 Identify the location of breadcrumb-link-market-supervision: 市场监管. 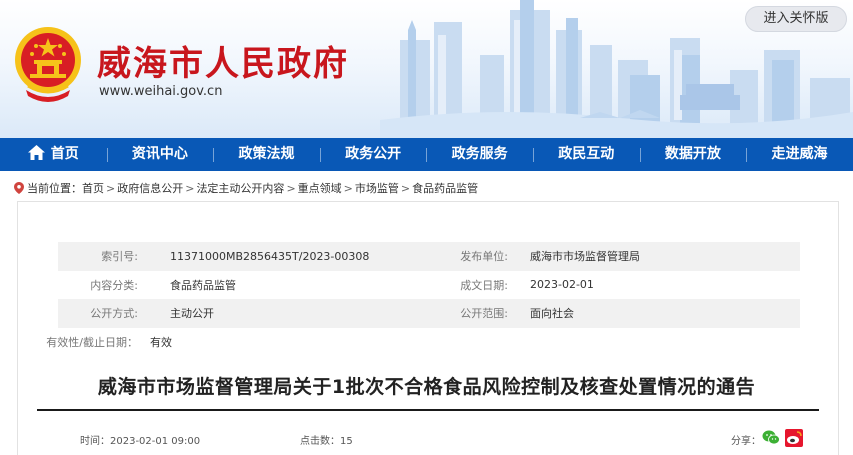
(377, 188).